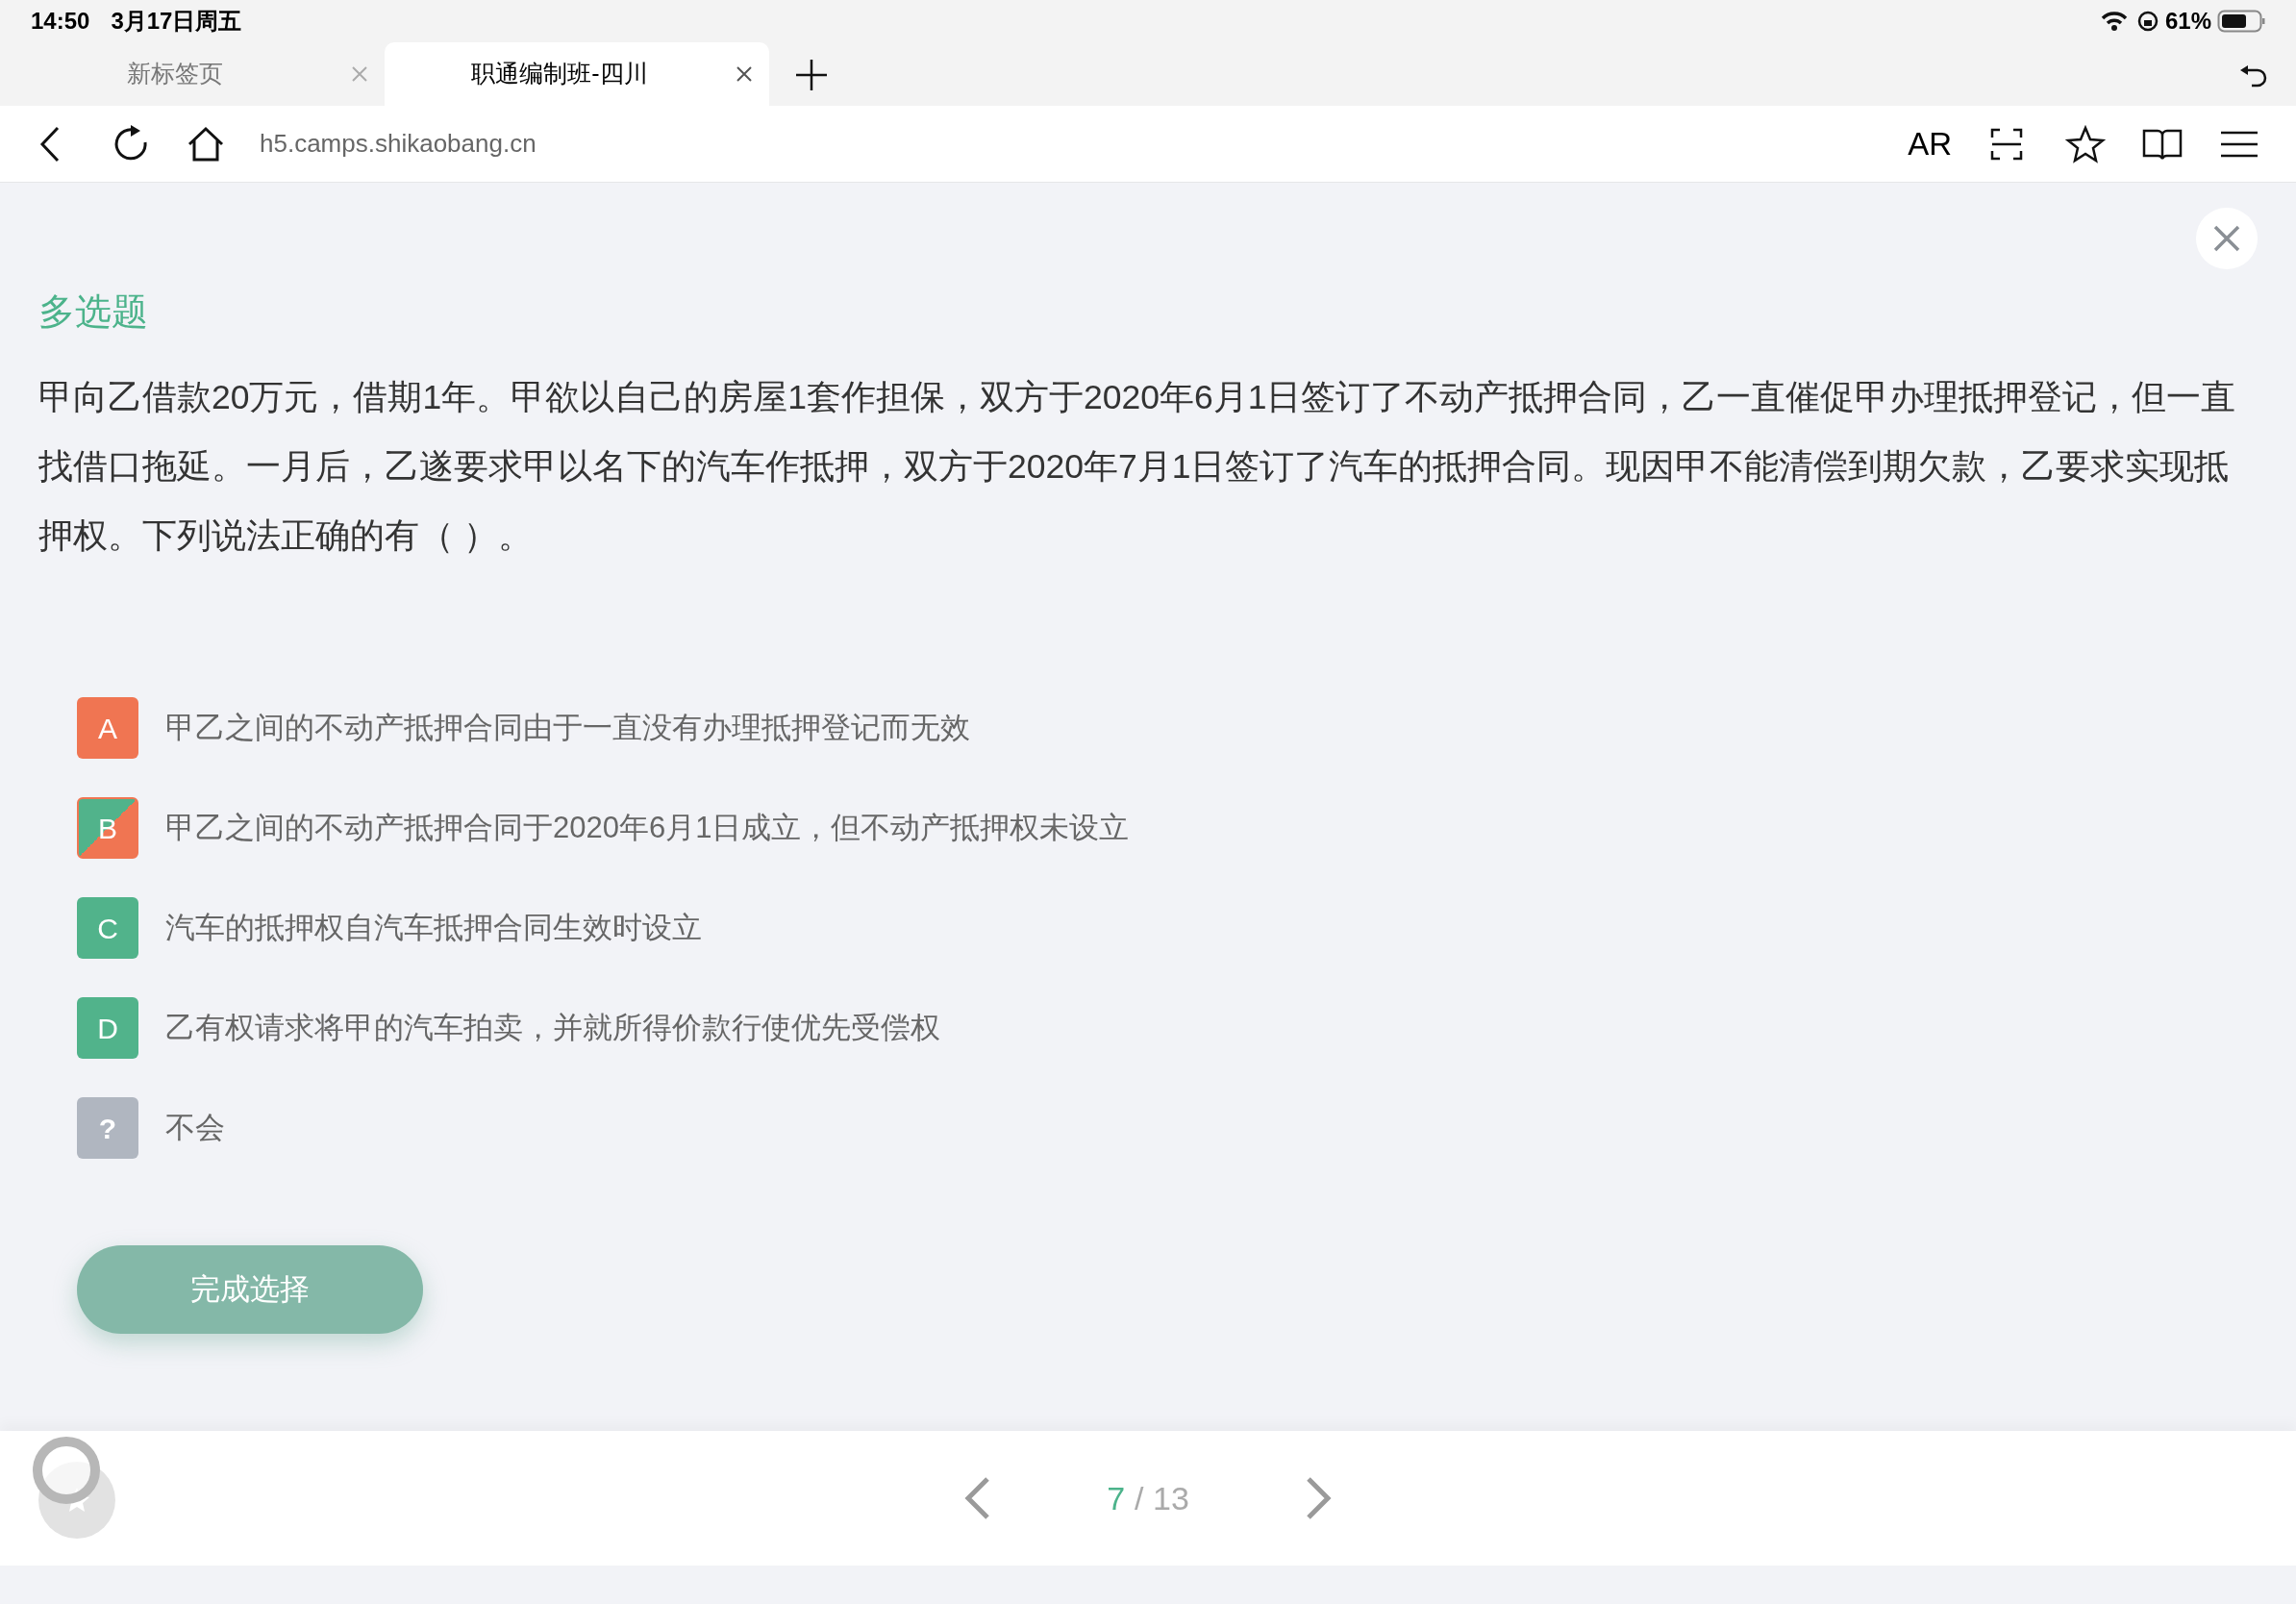  I want to click on browser-tab: 职通编制班-四川, so click(577, 74).